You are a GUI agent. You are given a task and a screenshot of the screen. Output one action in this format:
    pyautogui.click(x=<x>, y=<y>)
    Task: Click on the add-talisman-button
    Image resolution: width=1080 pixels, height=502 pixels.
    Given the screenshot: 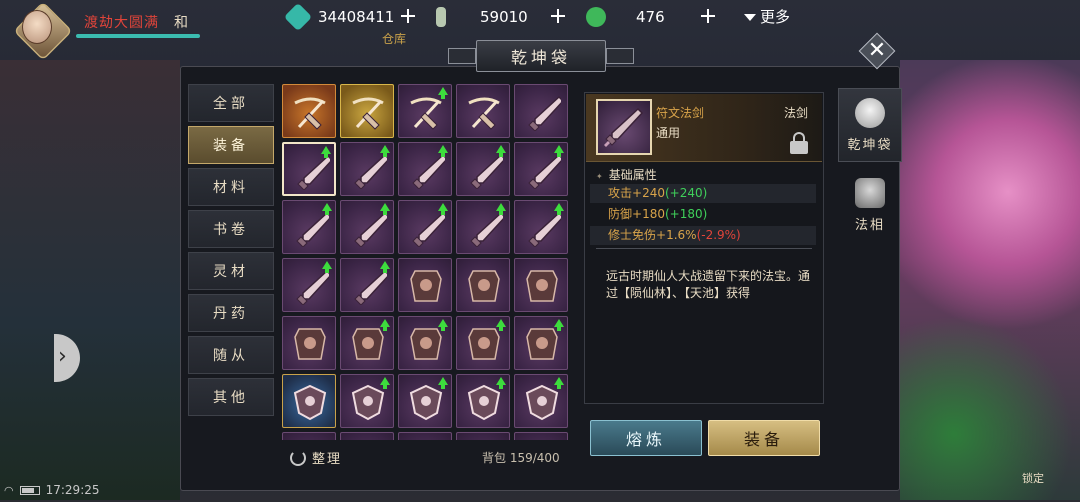 What is the action you would take?
    pyautogui.click(x=558, y=16)
    